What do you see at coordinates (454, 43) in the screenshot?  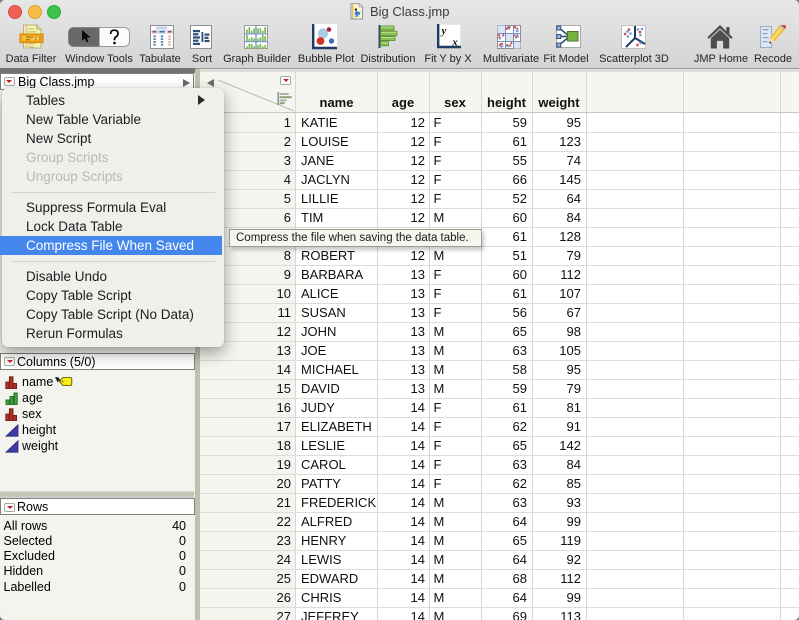 I see `svg-text: x` at bounding box center [454, 43].